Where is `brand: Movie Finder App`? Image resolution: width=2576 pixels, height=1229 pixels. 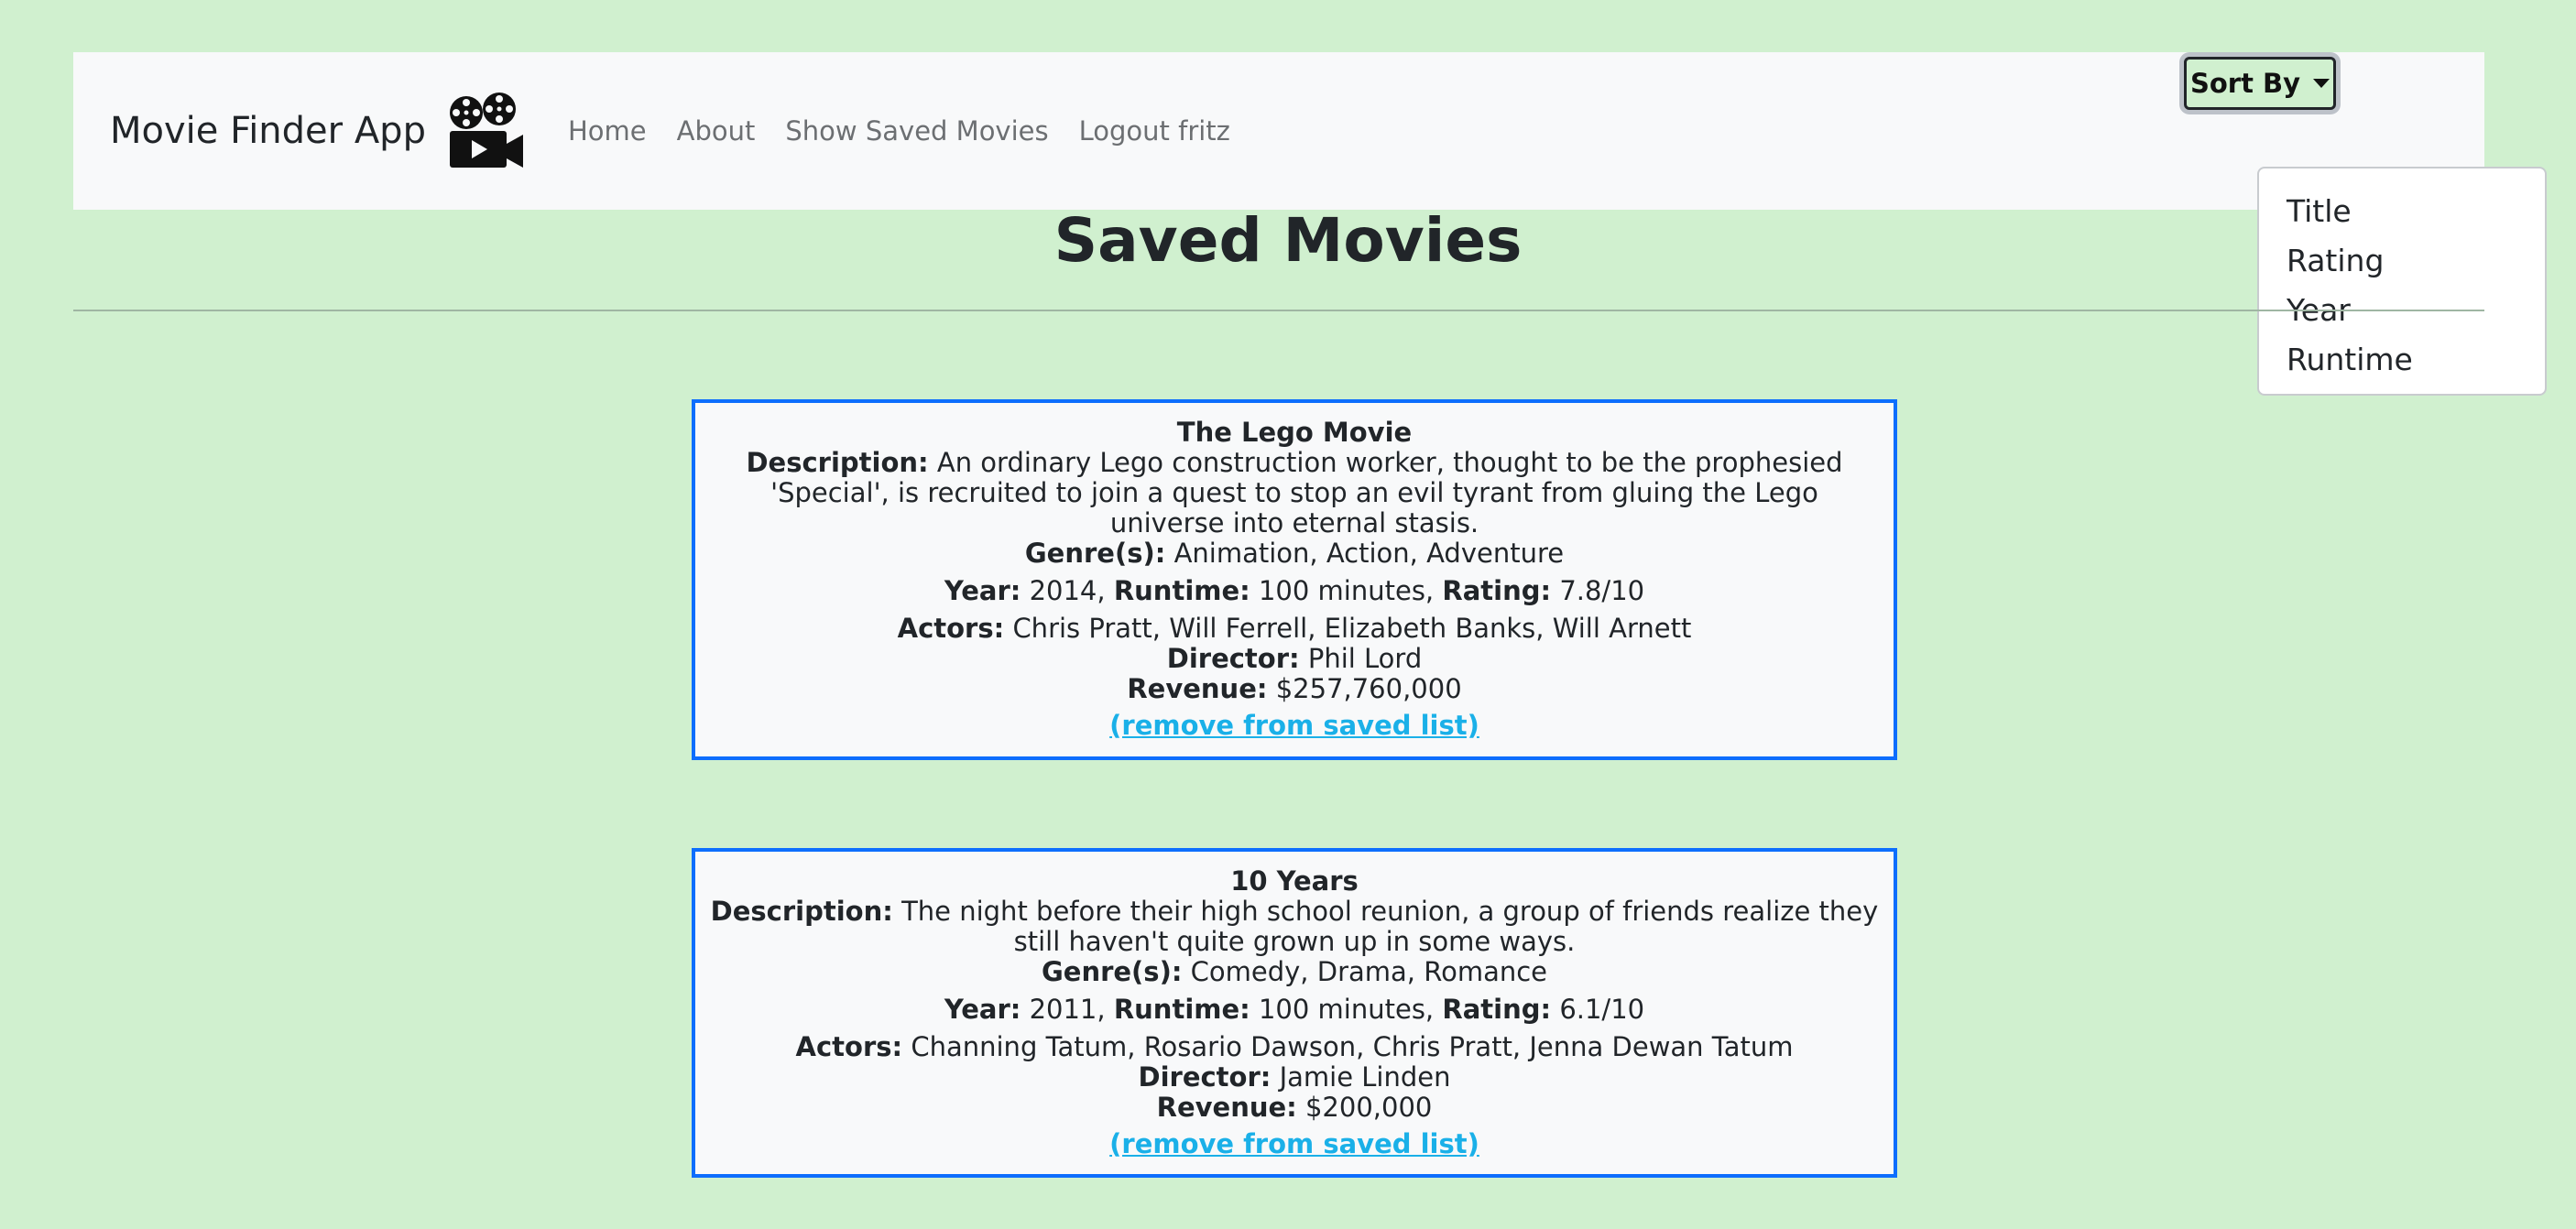
brand: Movie Finder App is located at coordinates (318, 131).